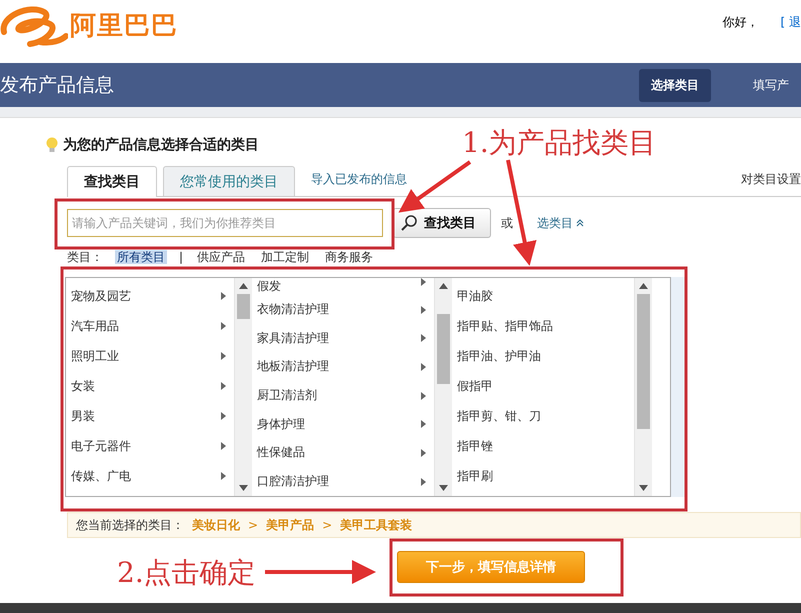  Describe the element at coordinates (152, 446) in the screenshot. I see `category-item: 电子元器件` at that location.